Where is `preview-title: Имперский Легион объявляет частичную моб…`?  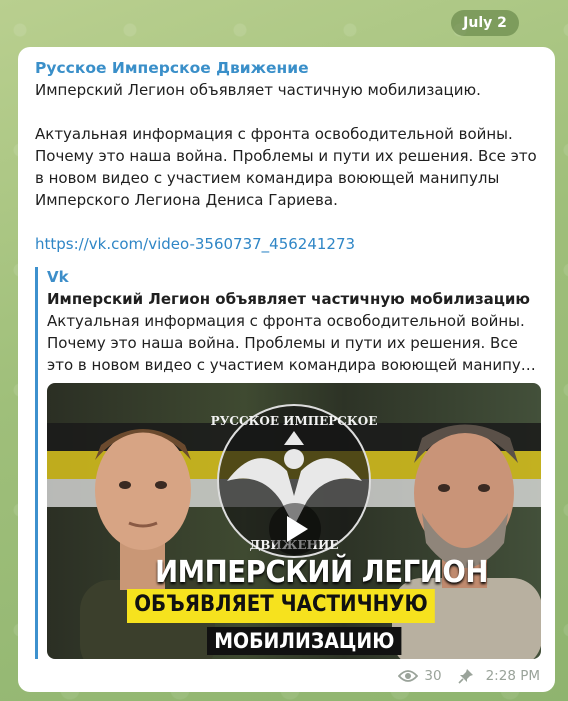
preview-title: Имперский Легион объявляет частичную моб… is located at coordinates (289, 299).